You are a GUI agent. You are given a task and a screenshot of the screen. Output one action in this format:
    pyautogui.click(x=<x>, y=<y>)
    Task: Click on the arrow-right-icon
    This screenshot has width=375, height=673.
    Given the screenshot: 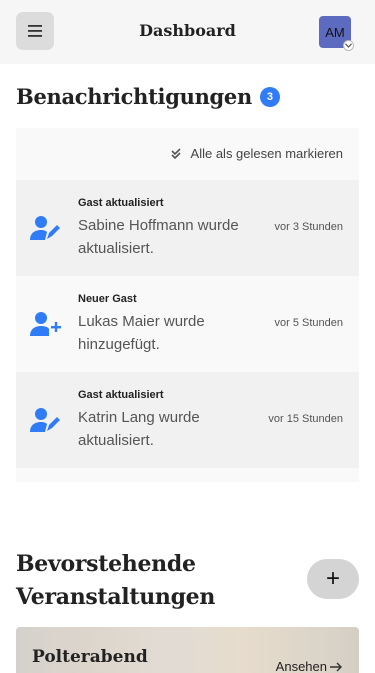 What is the action you would take?
    pyautogui.click(x=336, y=666)
    